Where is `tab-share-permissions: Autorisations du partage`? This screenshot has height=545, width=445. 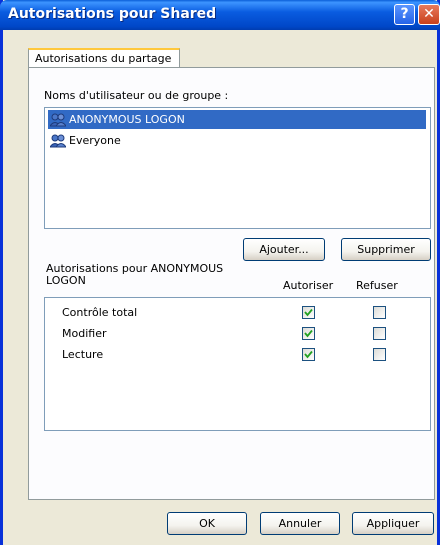
tab-share-permissions: Autorisations du partage is located at coordinates (104, 58).